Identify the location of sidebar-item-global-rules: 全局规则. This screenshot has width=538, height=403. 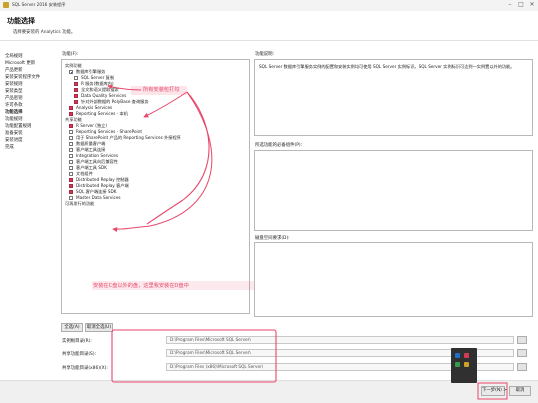
(14, 56).